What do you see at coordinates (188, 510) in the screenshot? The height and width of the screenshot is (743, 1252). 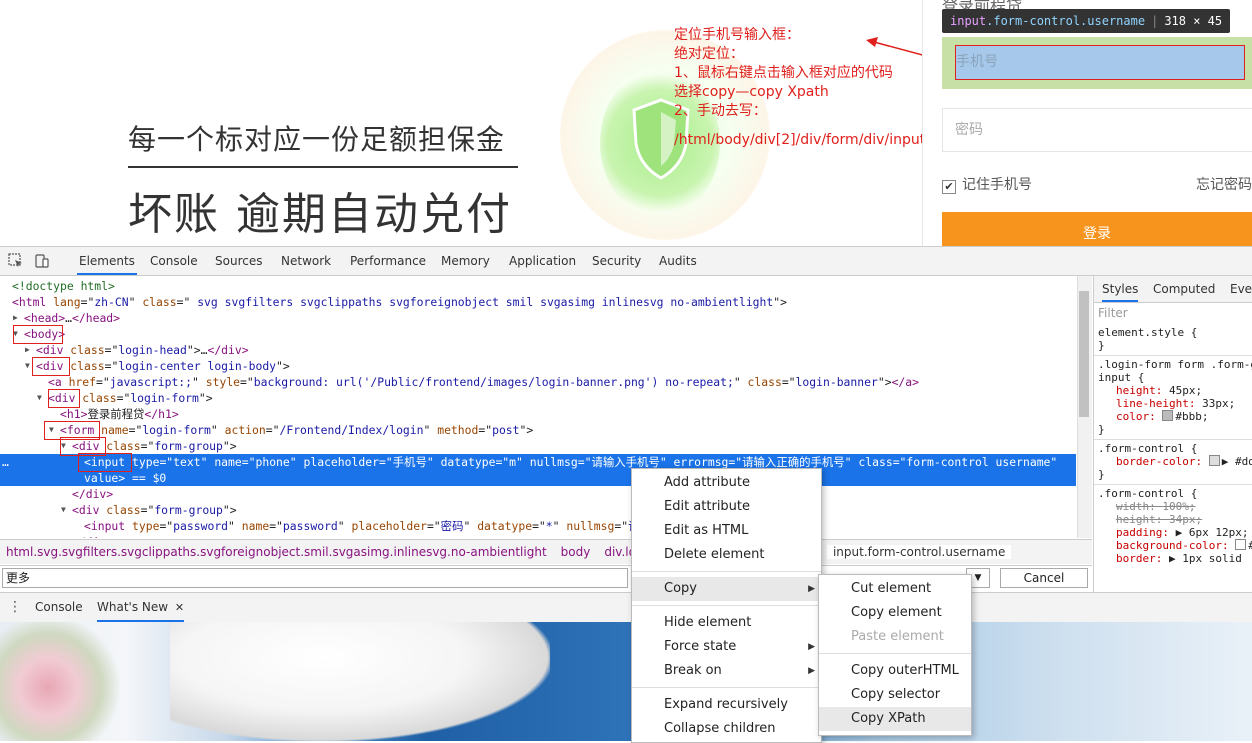 I see `dom-token: form-group` at bounding box center [188, 510].